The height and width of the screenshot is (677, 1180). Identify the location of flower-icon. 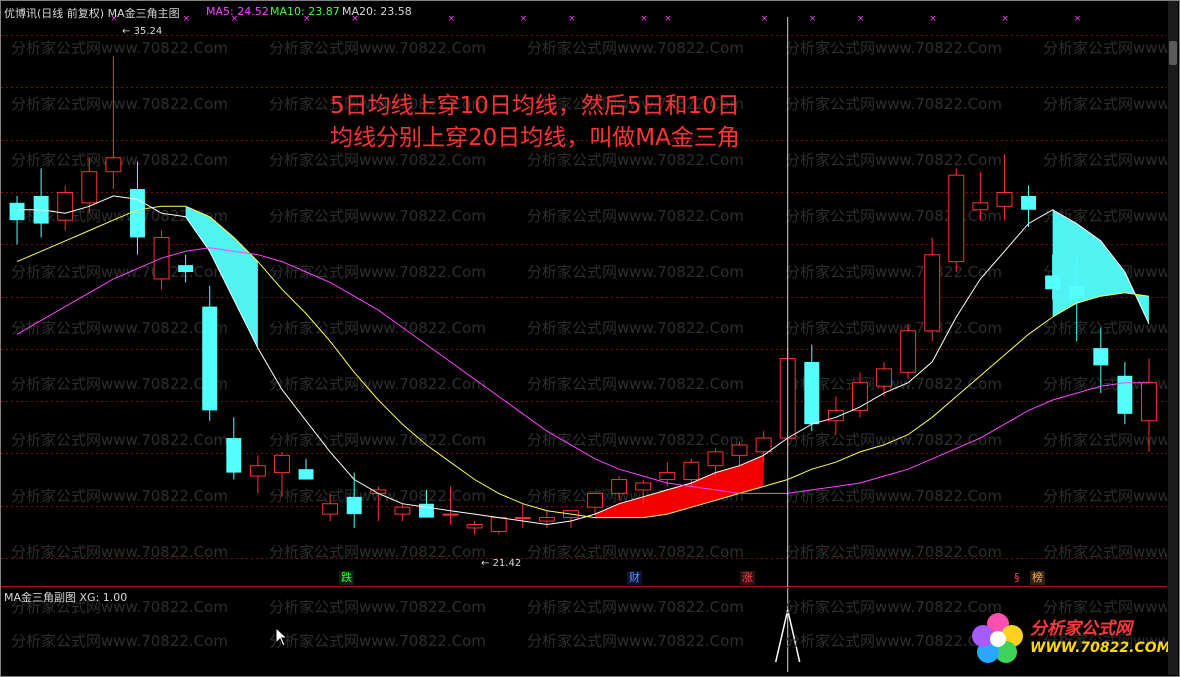
(997, 638).